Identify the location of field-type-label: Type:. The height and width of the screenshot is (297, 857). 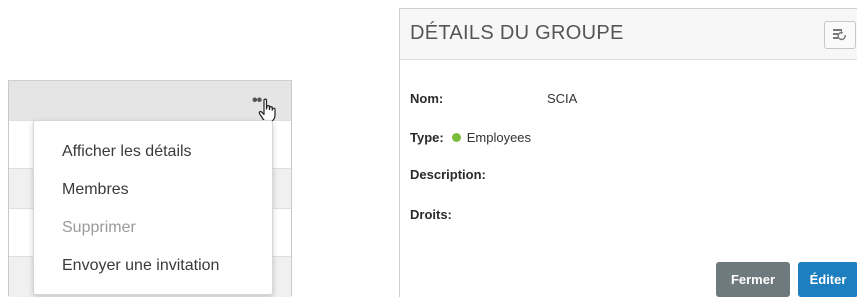
(427, 137).